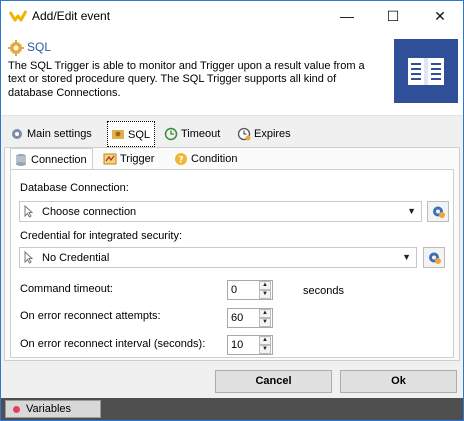  Describe the element at coordinates (171, 134) in the screenshot. I see `clock-icon` at that location.